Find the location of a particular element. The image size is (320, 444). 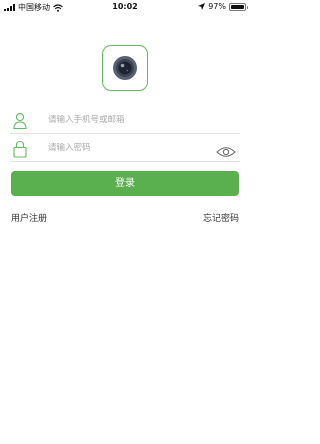

app-logo is located at coordinates (125, 68).